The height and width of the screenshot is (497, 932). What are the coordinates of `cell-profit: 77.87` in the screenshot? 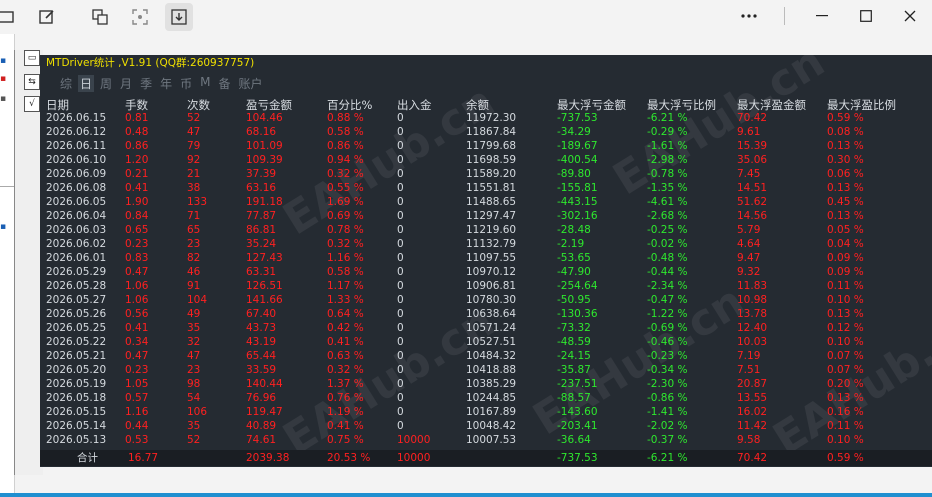 It's located at (261, 216).